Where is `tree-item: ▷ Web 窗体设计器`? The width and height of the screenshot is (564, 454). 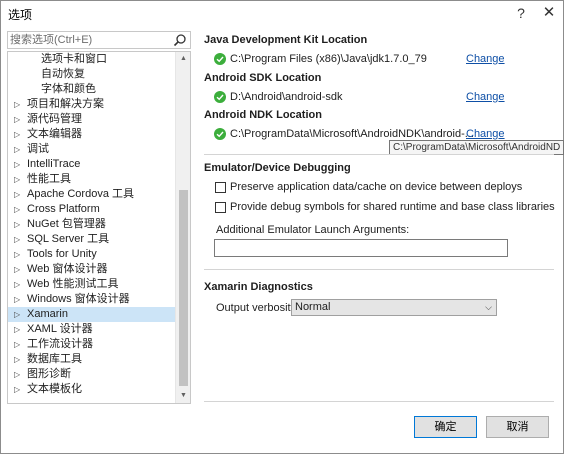 tree-item: ▷ Web 窗体设计器 is located at coordinates (92, 269).